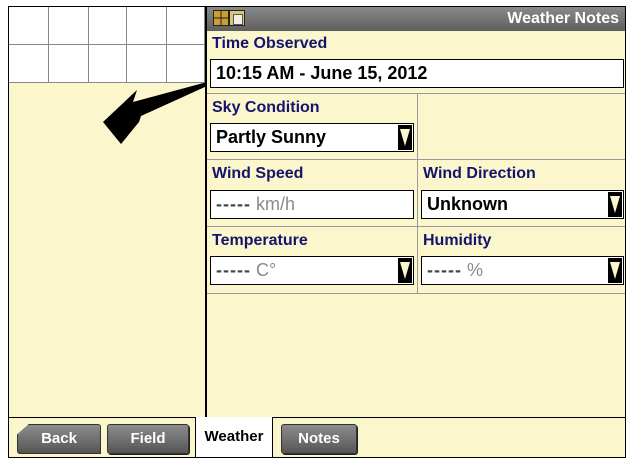 This screenshot has height=470, width=631. What do you see at coordinates (233, 270) in the screenshot?
I see `temperature-dashes: -----` at bounding box center [233, 270].